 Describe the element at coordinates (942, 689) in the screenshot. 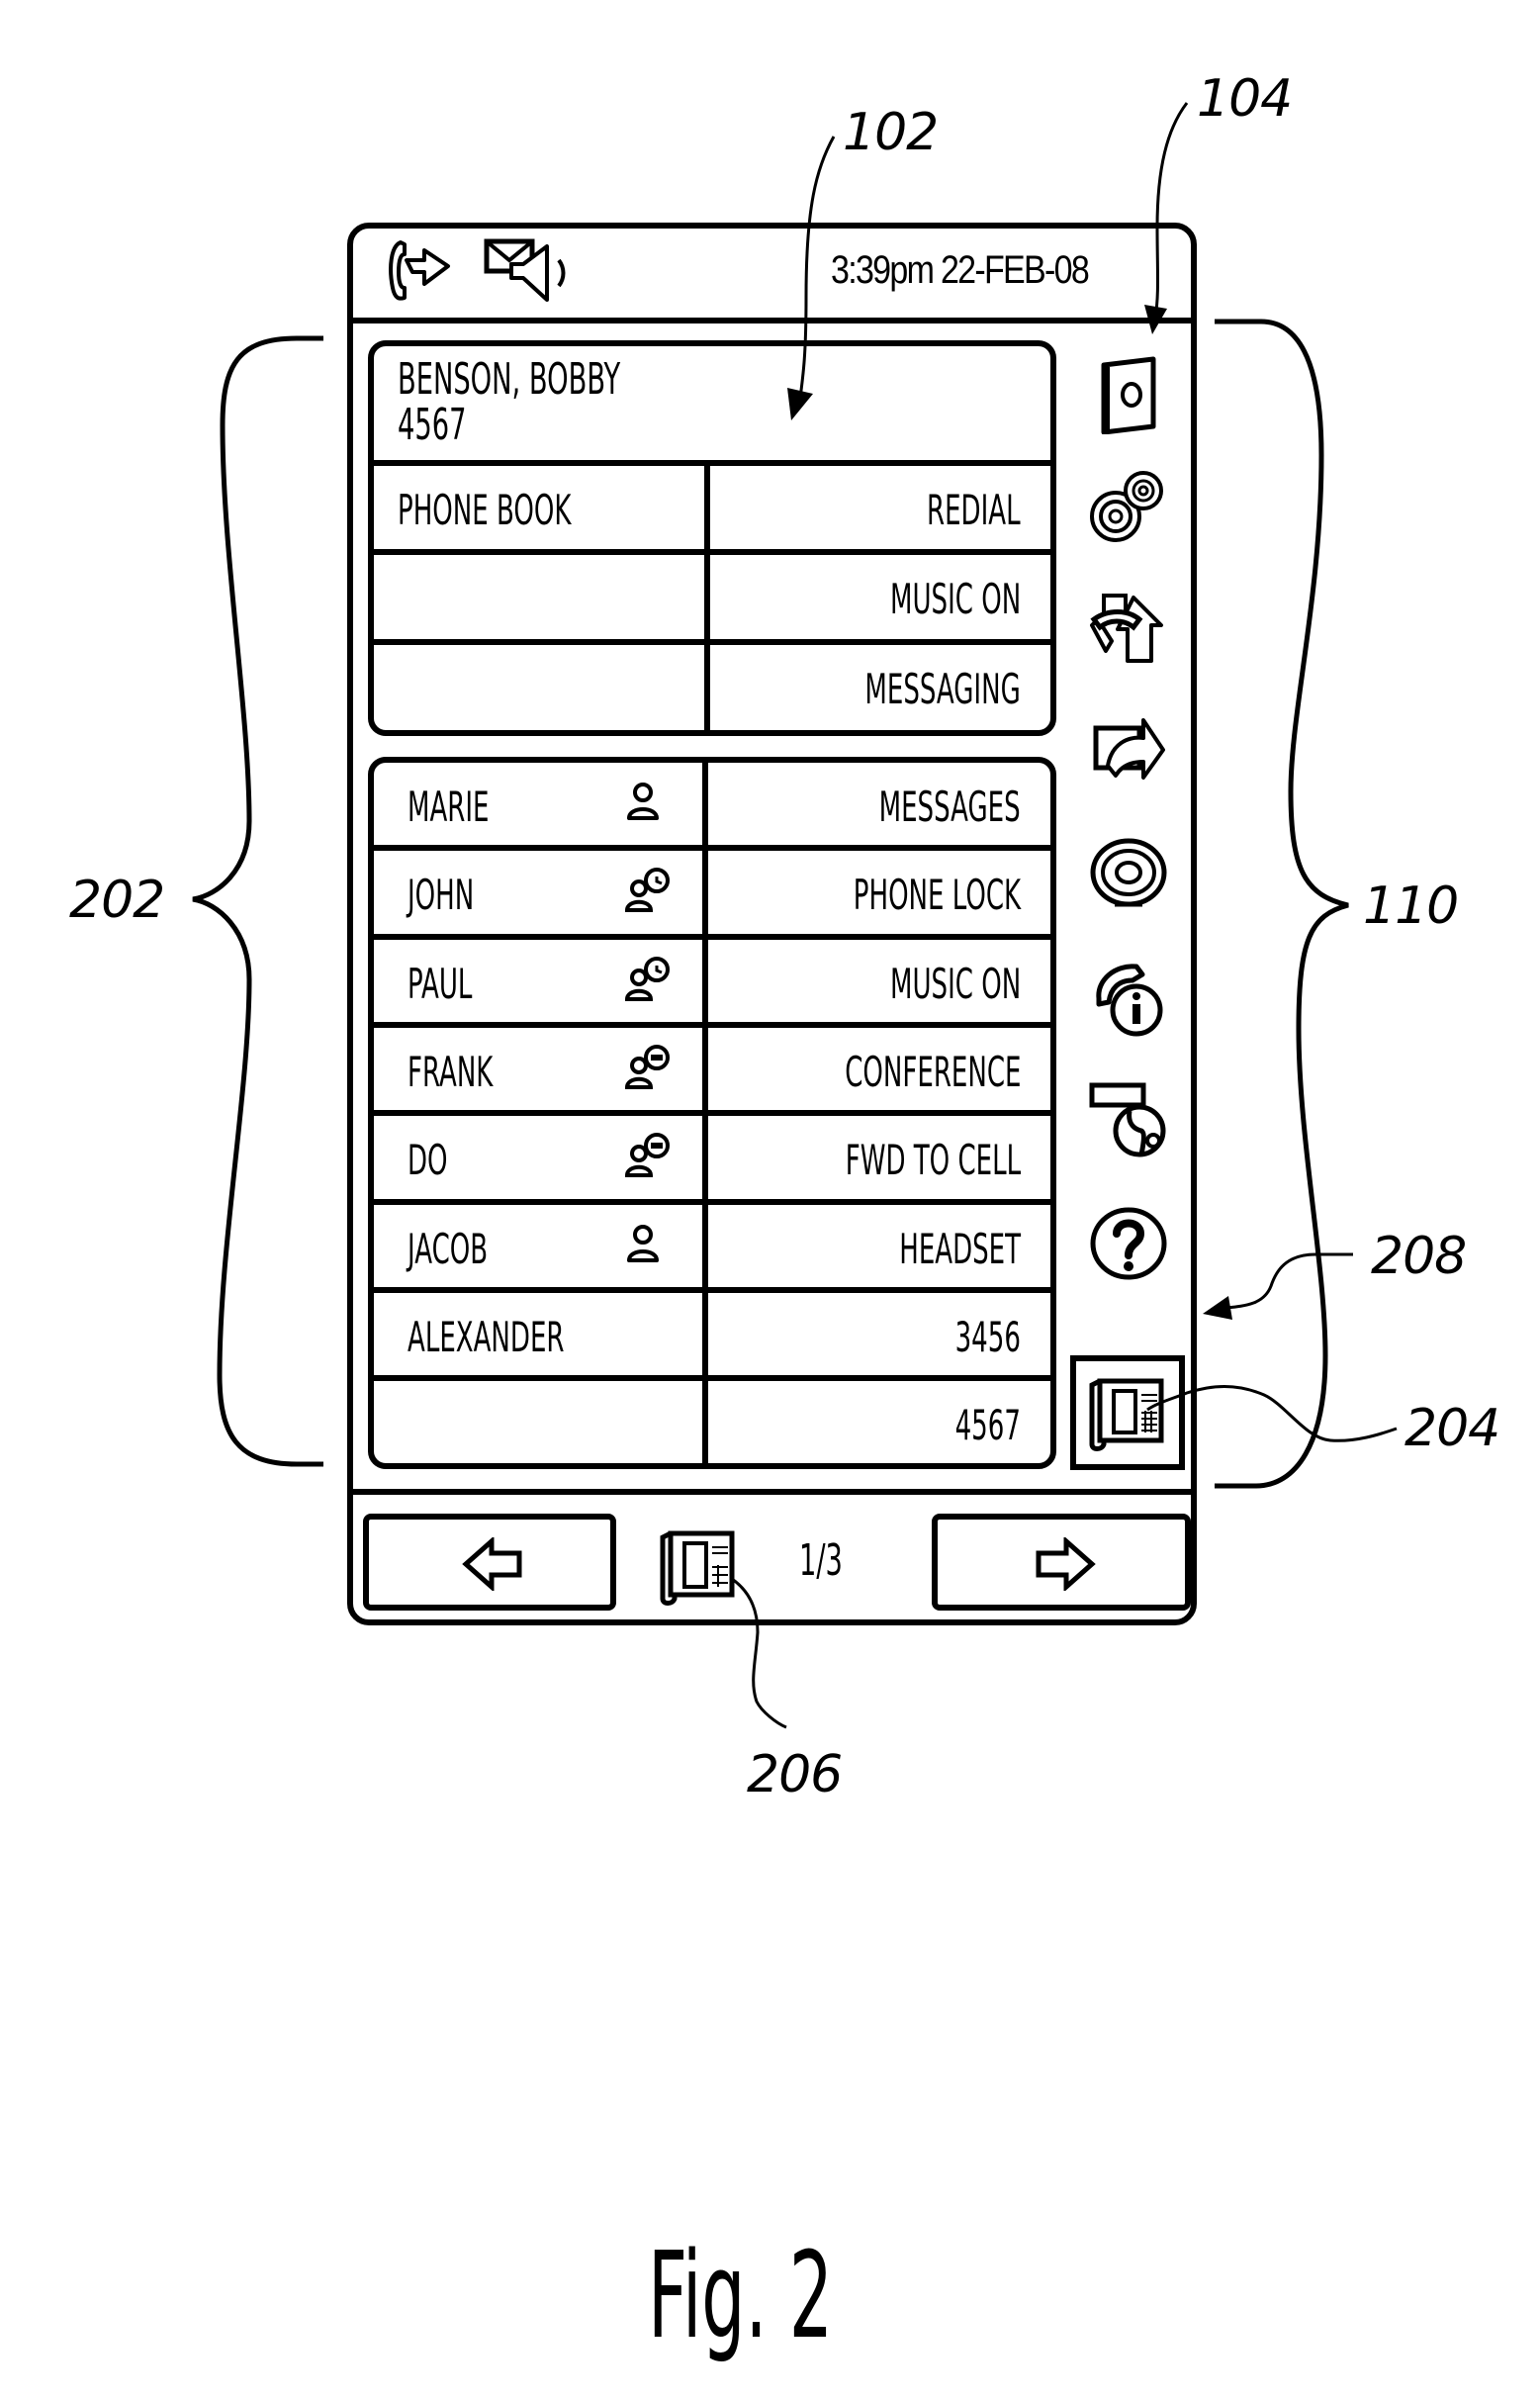

I see `softkey-label: MESSAGING` at that location.